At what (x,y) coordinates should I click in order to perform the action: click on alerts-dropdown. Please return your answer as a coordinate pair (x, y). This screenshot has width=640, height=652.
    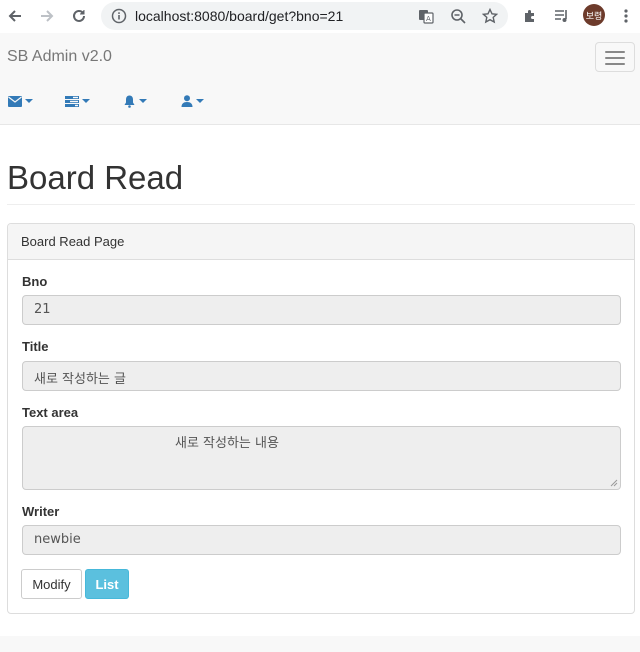
    Looking at the image, I should click on (135, 101).